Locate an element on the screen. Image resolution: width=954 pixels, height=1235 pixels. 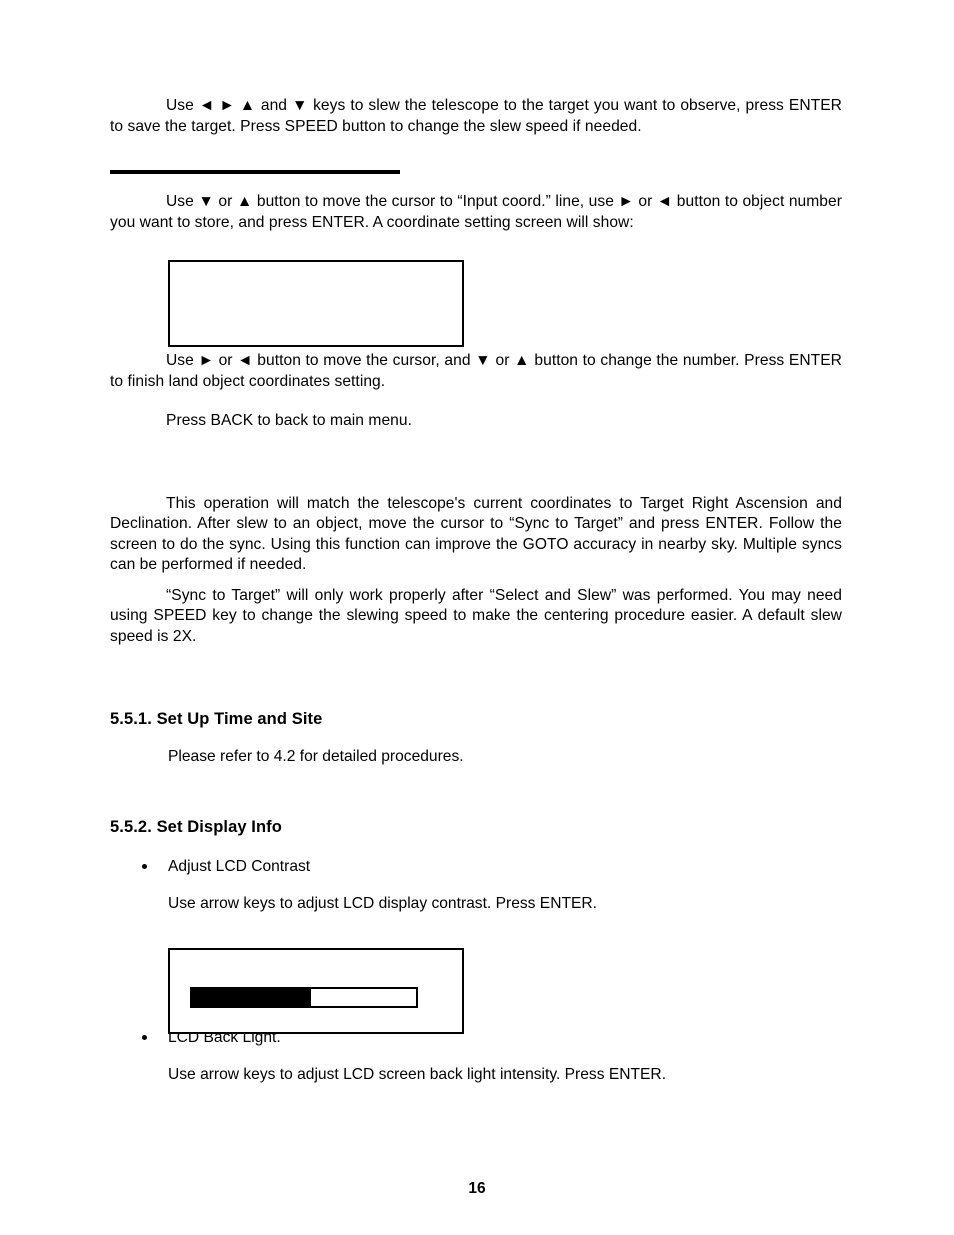
bullet-list-display-info: Adjust LCD Contrast is located at coordinates (476, 867).